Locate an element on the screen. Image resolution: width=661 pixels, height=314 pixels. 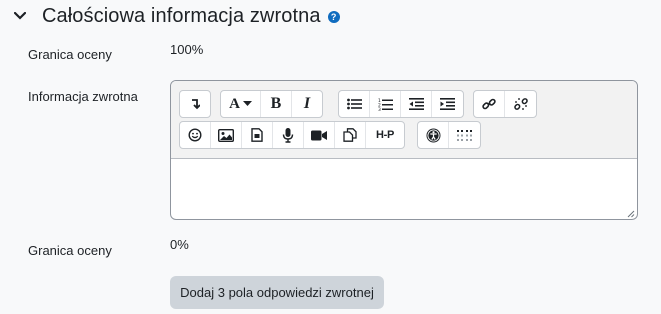
toolbar-group-lists: 123 is located at coordinates (401, 104).